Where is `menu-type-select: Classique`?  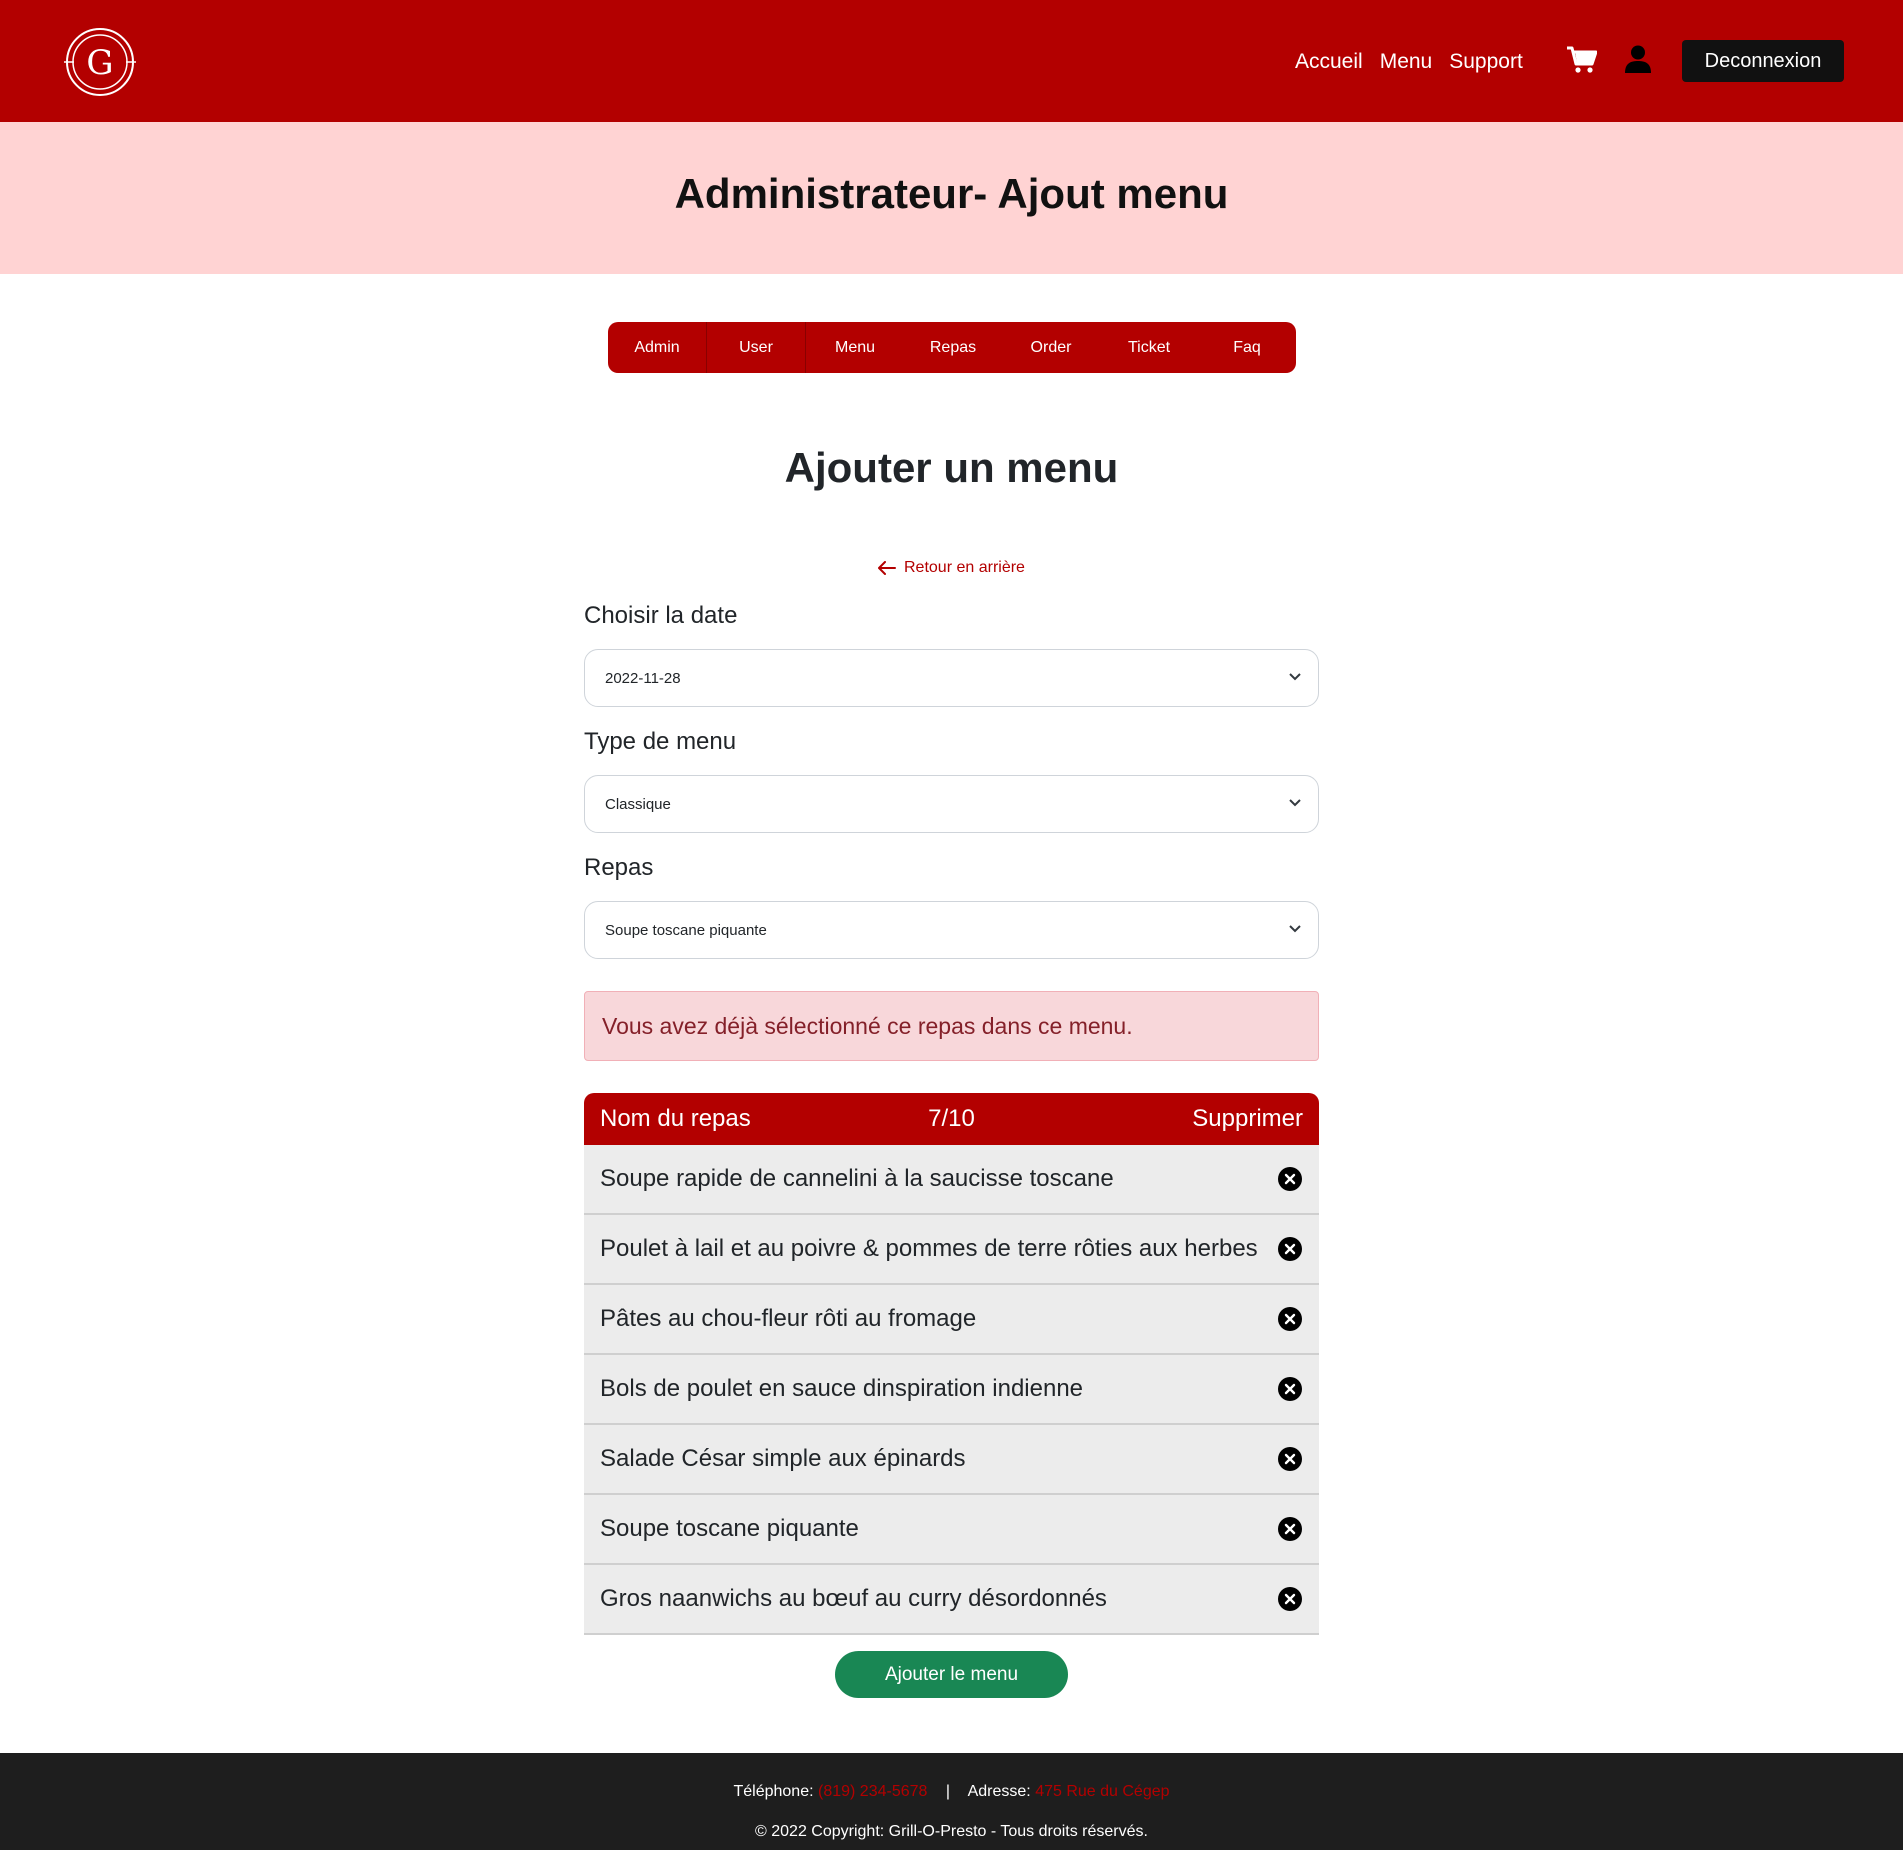 menu-type-select: Classique is located at coordinates (951, 804).